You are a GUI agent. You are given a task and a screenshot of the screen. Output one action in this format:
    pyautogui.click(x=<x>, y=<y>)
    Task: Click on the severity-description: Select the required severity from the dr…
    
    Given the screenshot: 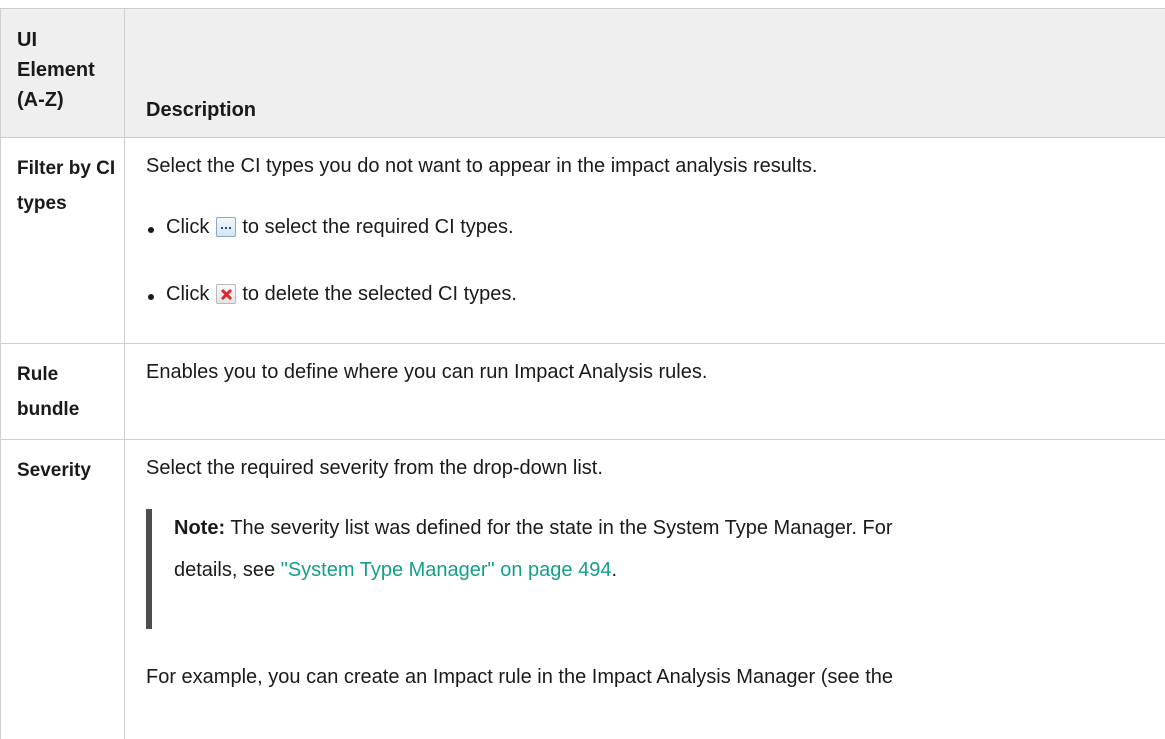 What is the action you would take?
    pyautogui.click(x=374, y=468)
    